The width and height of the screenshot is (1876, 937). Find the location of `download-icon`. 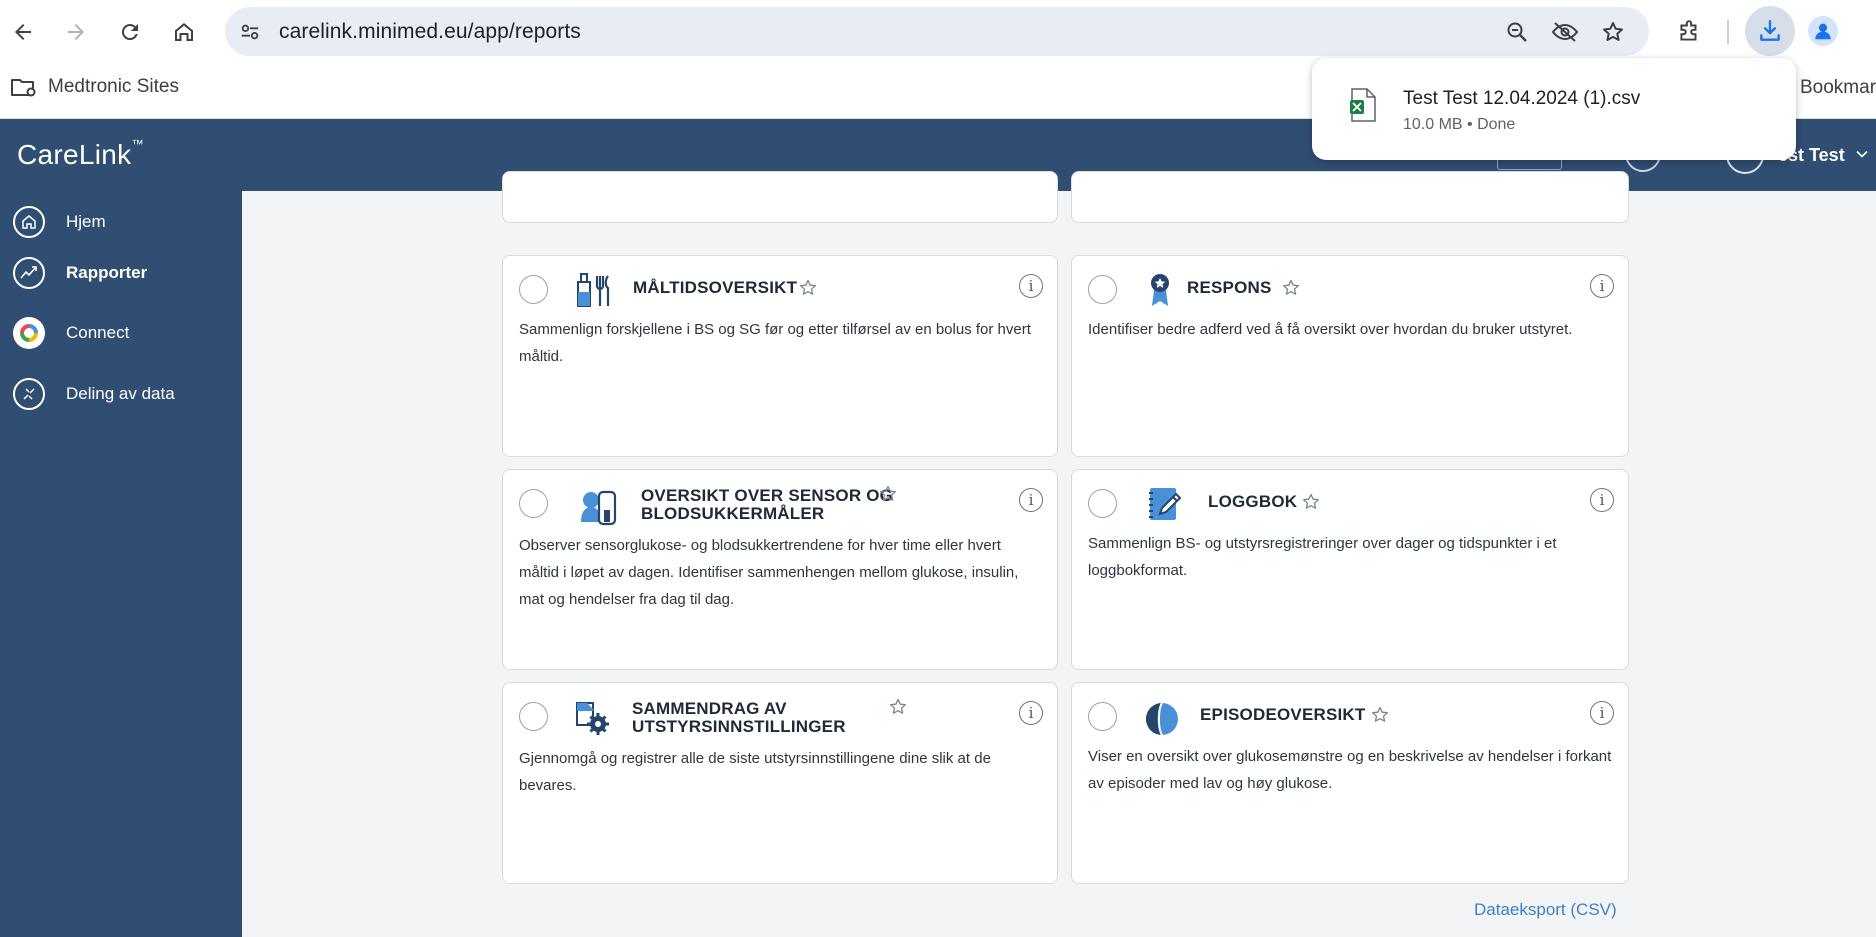

download-icon is located at coordinates (1770, 30).